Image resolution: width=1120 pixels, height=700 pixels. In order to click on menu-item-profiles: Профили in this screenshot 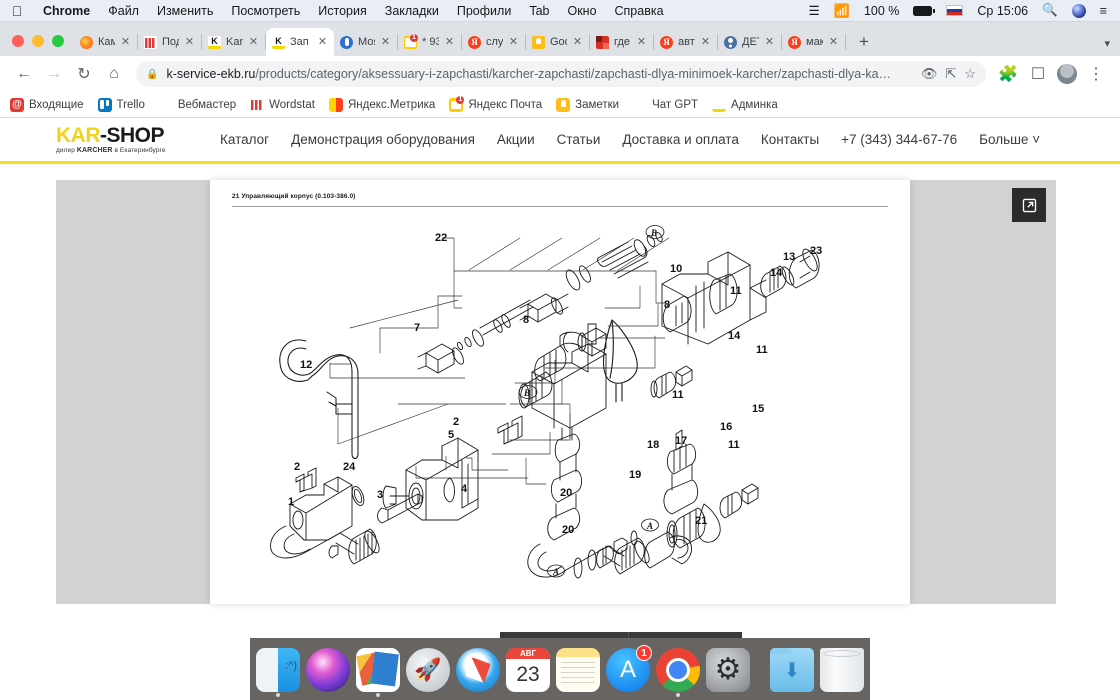, I will do `click(484, 11)`.